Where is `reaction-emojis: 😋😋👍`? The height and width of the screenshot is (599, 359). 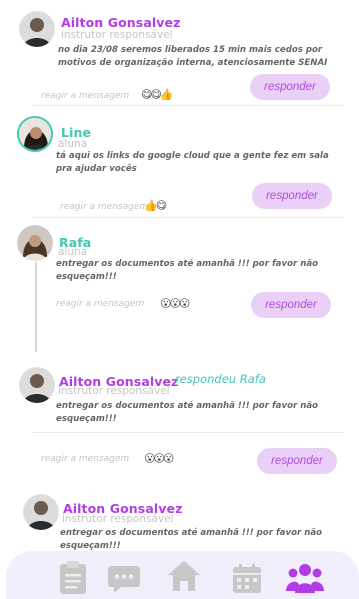
reaction-emojis: 😋😋👍 is located at coordinates (157, 94).